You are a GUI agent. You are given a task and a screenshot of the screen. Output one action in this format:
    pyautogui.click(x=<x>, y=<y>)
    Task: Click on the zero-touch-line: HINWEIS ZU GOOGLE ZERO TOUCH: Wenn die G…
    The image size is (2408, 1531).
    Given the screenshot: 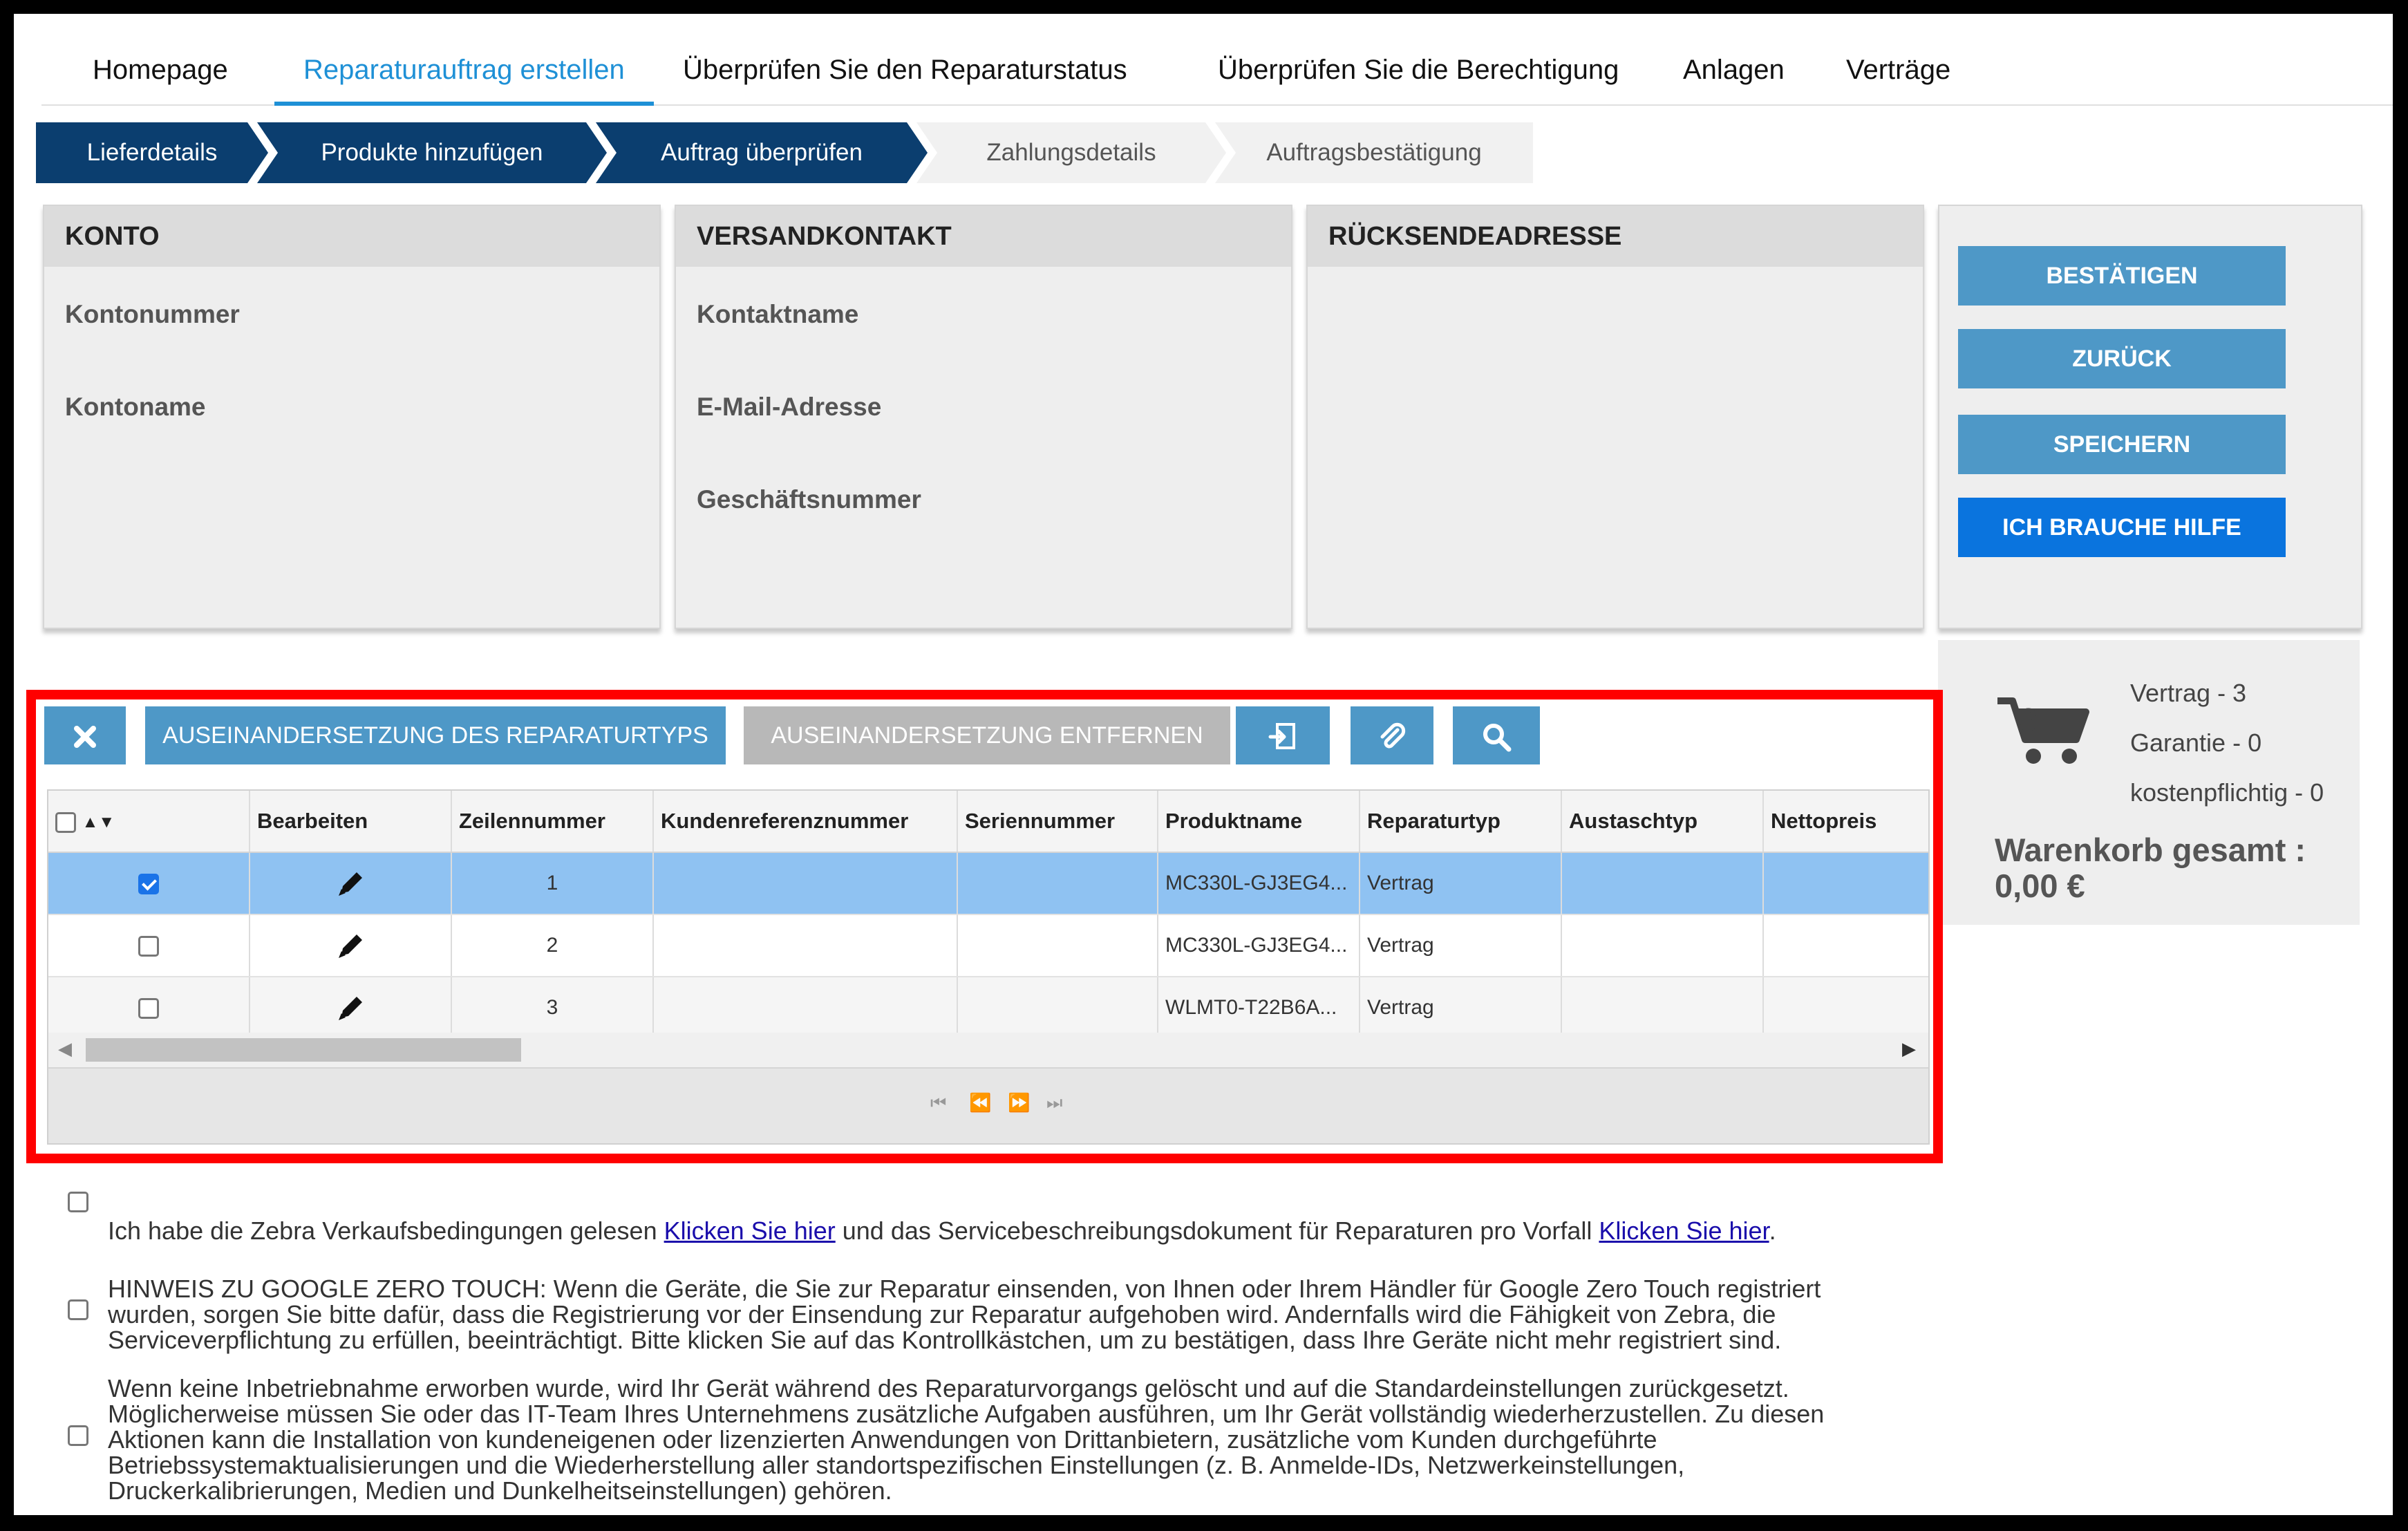 What is the action you would take?
    pyautogui.click(x=964, y=1289)
    